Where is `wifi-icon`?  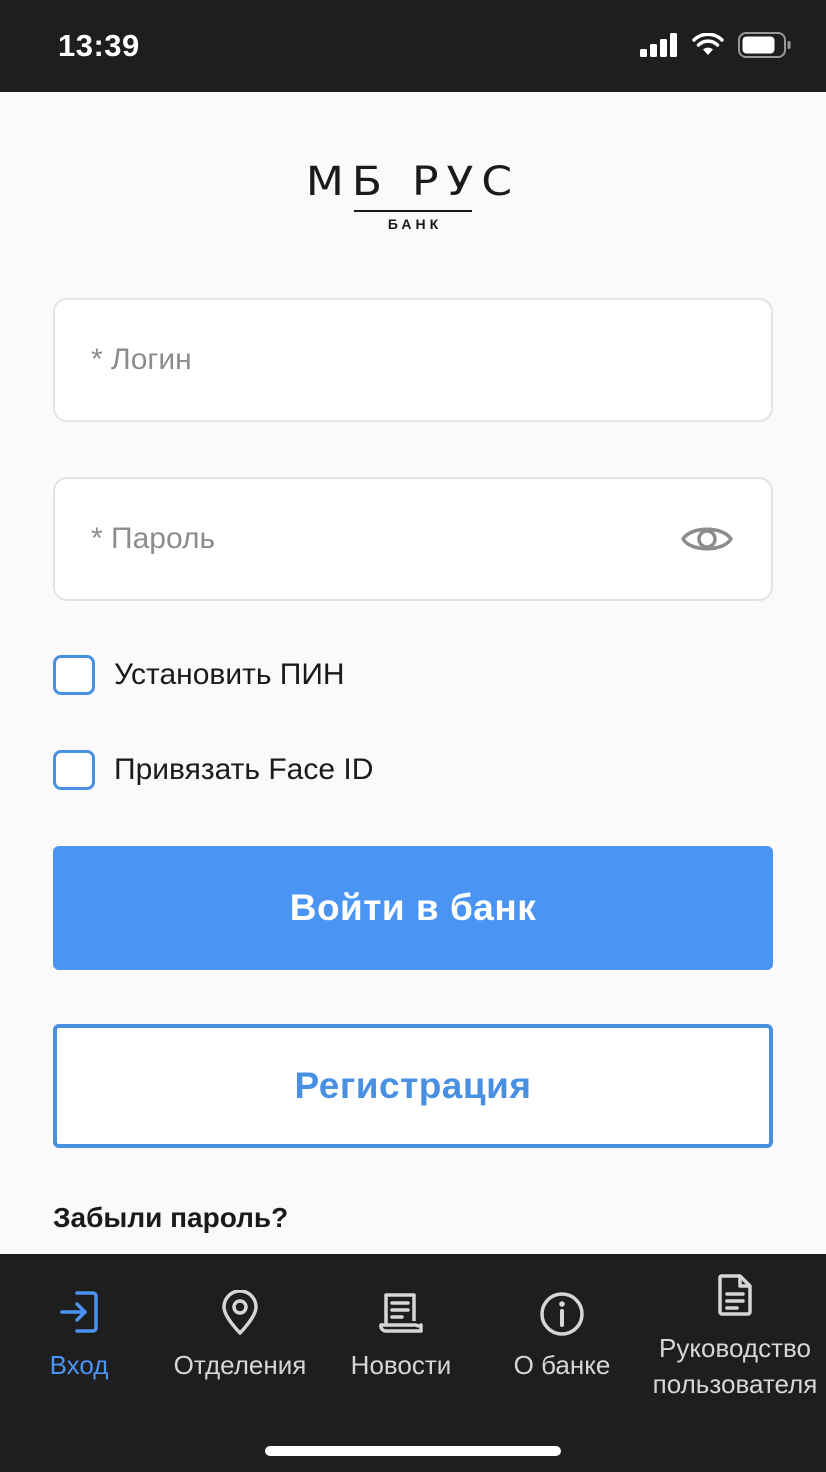
wifi-icon is located at coordinates (708, 44).